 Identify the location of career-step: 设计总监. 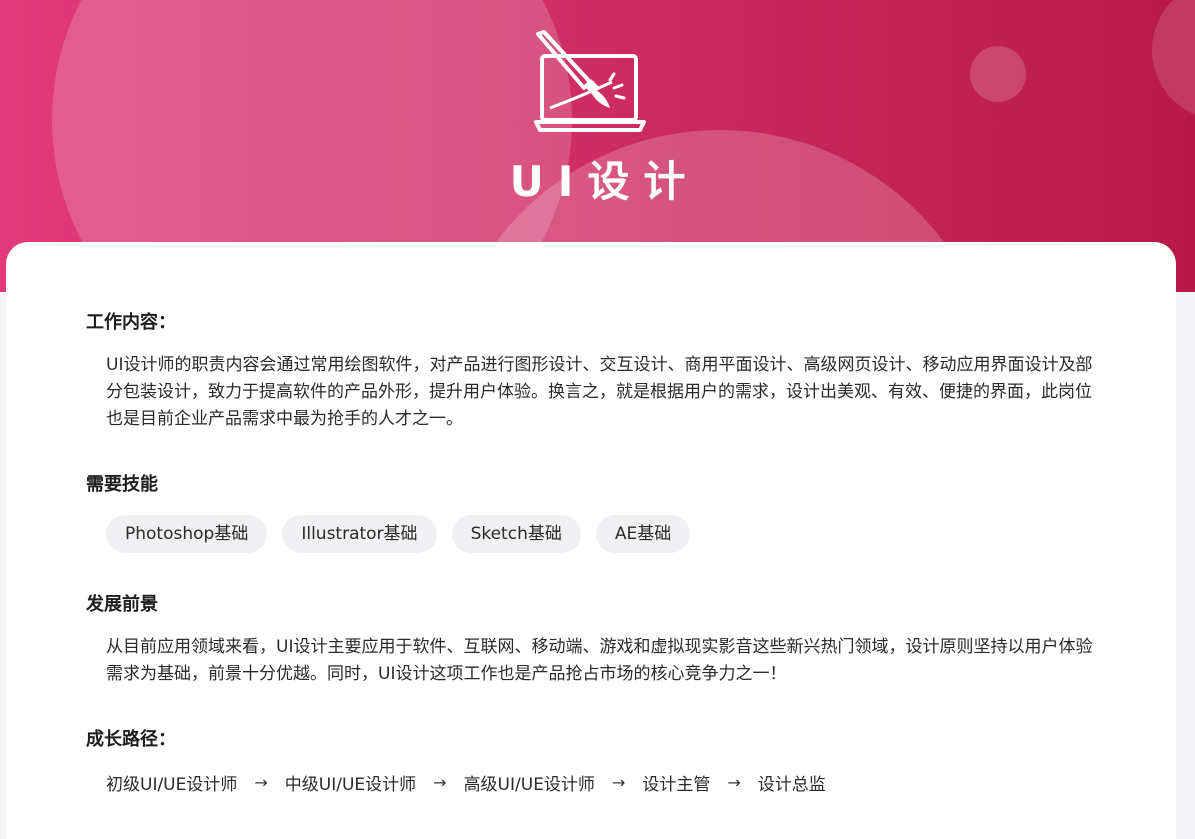
(791, 785).